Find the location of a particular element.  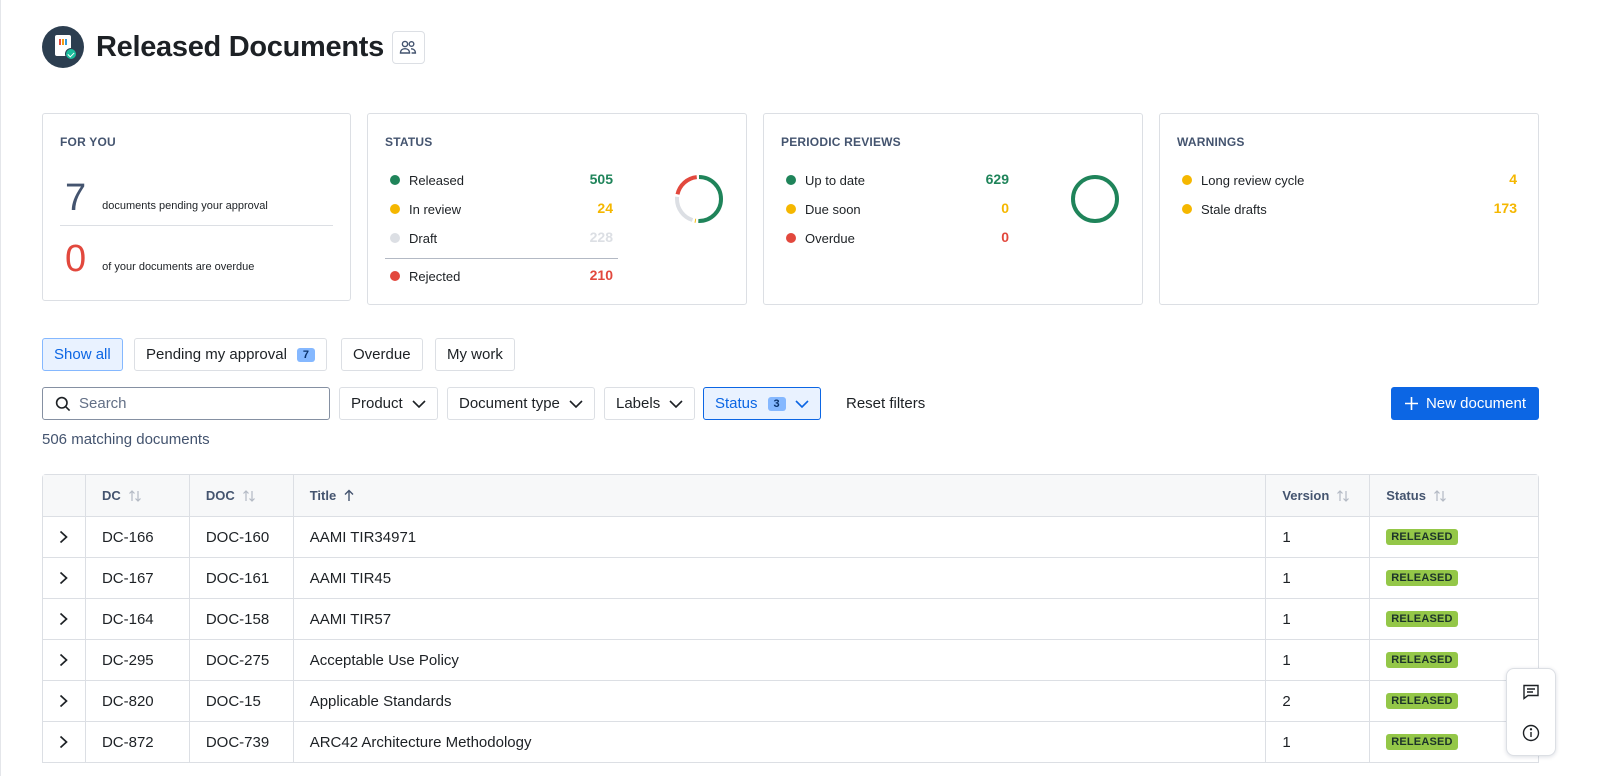

status-draft-row: Draft is located at coordinates (413, 238).